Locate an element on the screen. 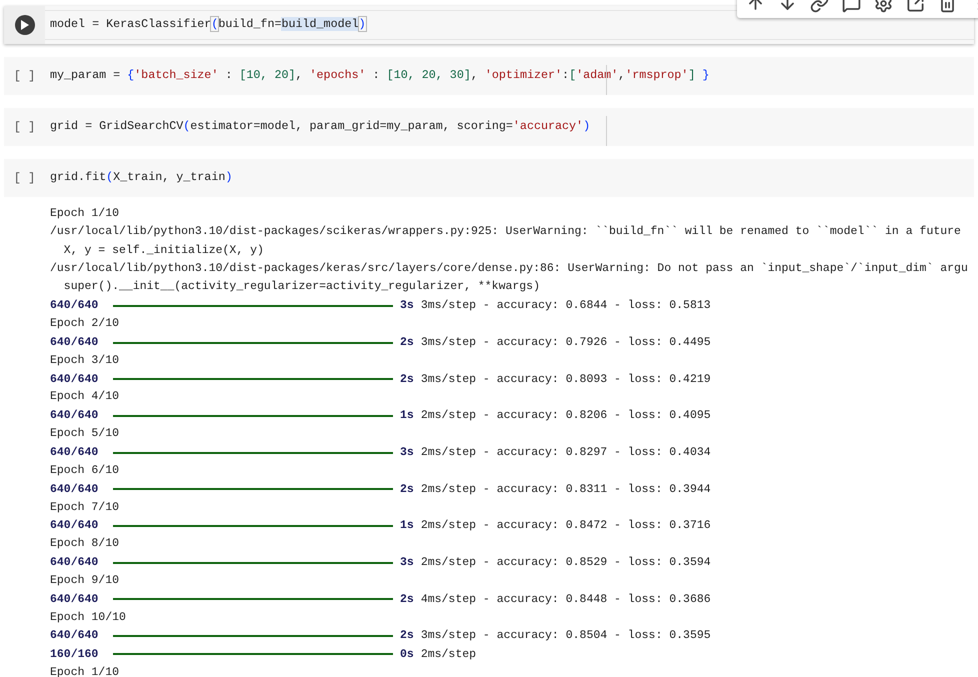  code-cell: [ ] grid = GridSearchCV(estimator=model, param_grid=my_param, scoring='accuracy') is located at coordinates (489, 127).